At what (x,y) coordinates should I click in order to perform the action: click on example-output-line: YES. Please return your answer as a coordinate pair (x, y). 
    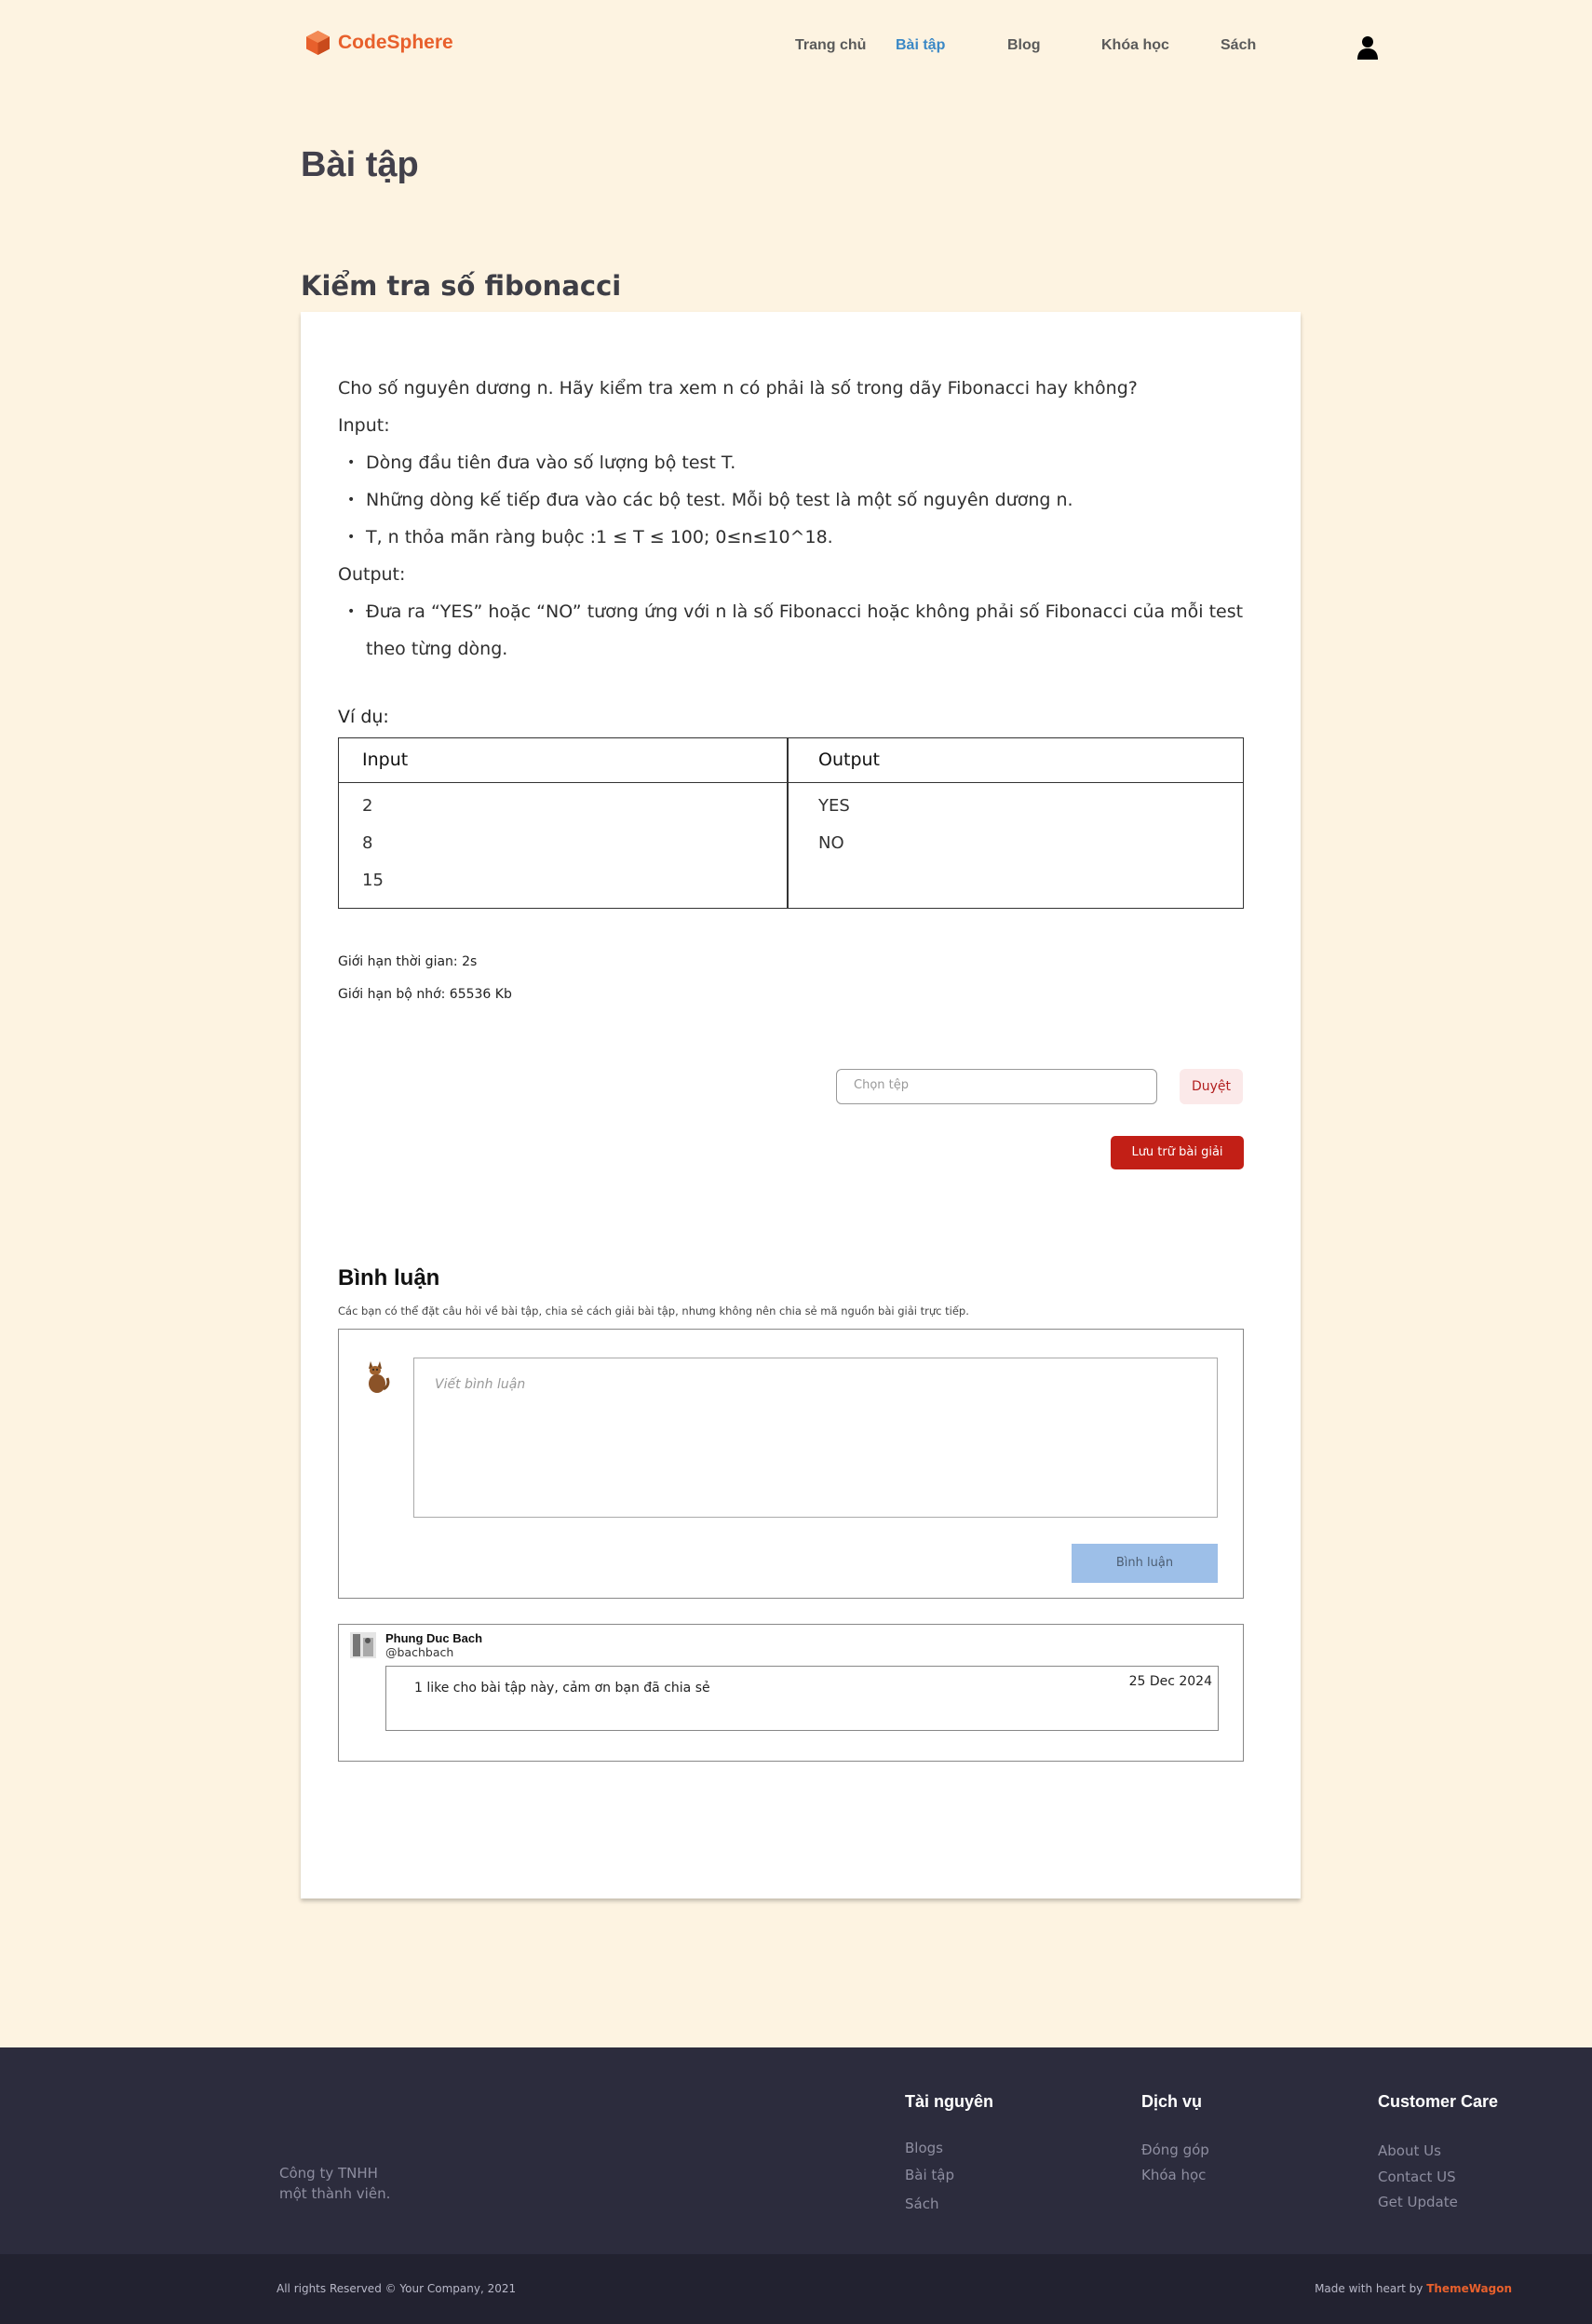
    Looking at the image, I should click on (834, 806).